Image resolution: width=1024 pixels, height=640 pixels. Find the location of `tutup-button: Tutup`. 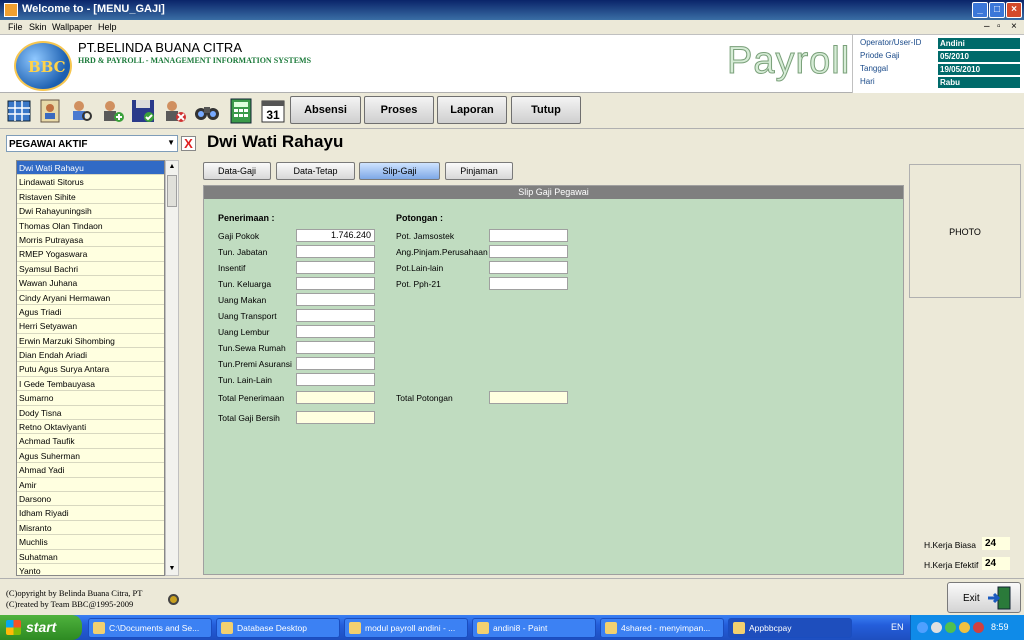

tutup-button: Tutup is located at coordinates (546, 110).